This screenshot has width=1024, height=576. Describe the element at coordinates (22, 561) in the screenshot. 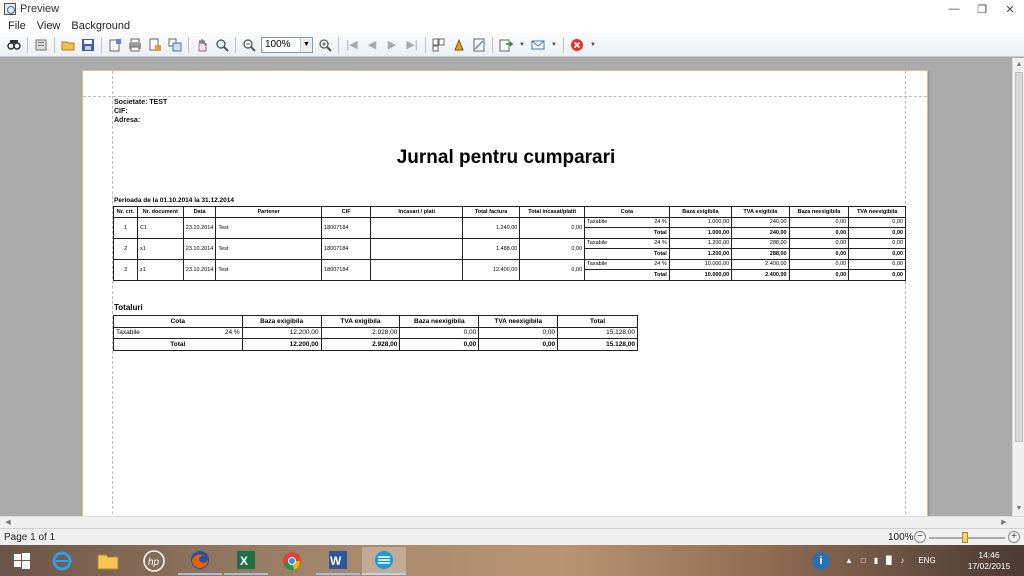

I see `start-button` at that location.